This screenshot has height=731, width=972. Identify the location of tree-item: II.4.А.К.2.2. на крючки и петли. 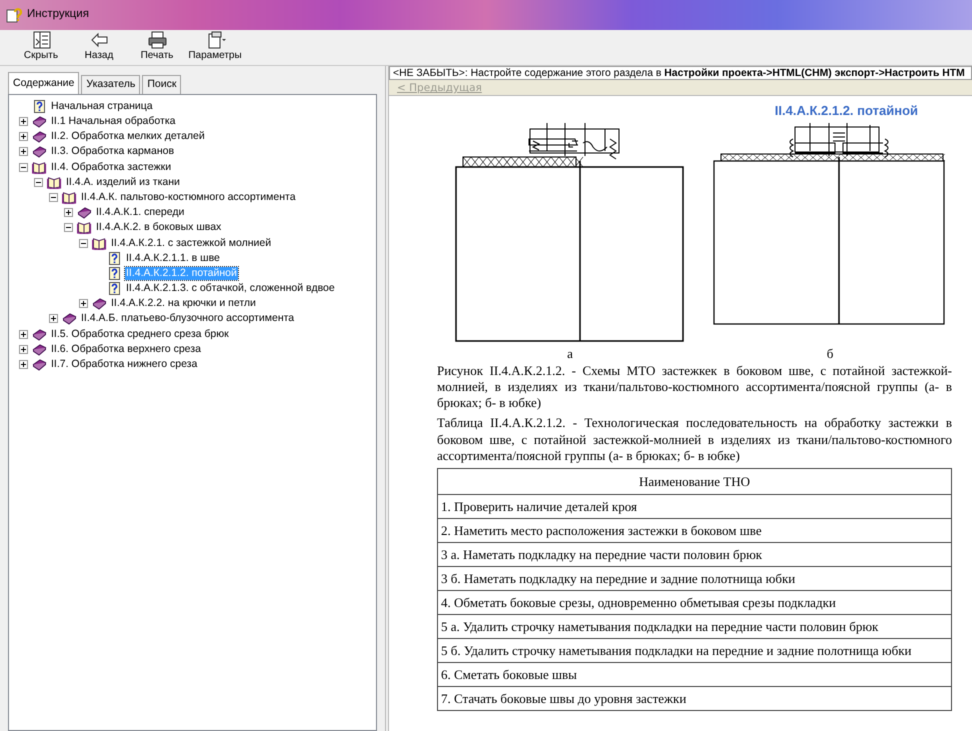
(183, 303).